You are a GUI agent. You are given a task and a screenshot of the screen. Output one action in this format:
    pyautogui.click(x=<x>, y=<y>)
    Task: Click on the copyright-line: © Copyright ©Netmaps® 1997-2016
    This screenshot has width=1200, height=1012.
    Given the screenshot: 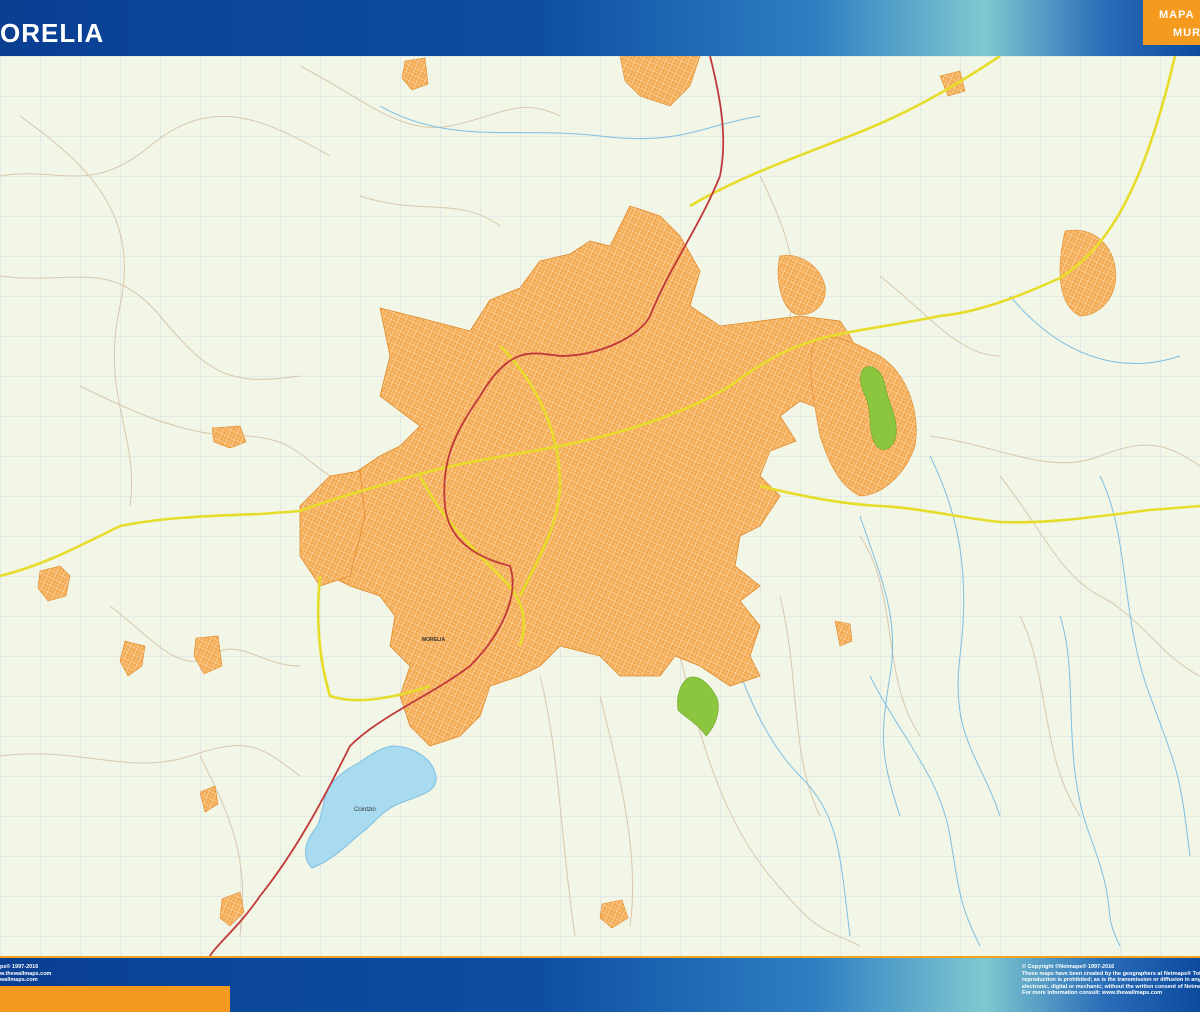 What is the action you would take?
    pyautogui.click(x=1068, y=967)
    